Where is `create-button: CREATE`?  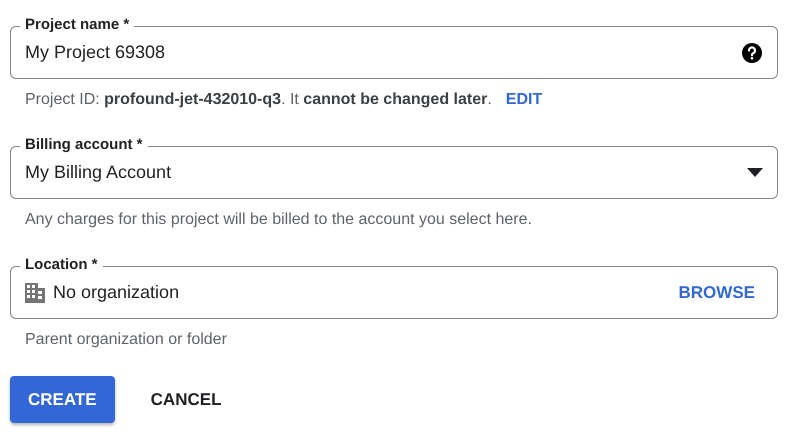 create-button: CREATE is located at coordinates (62, 399).